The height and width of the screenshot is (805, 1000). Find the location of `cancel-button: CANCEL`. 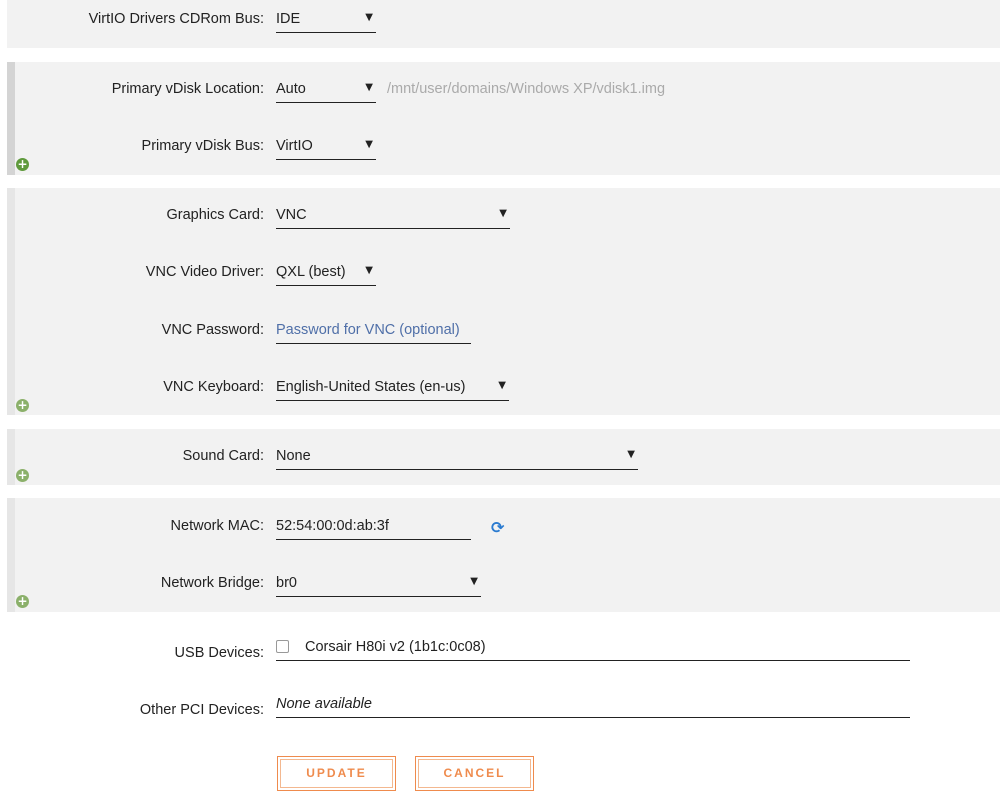

cancel-button: CANCEL is located at coordinates (474, 773).